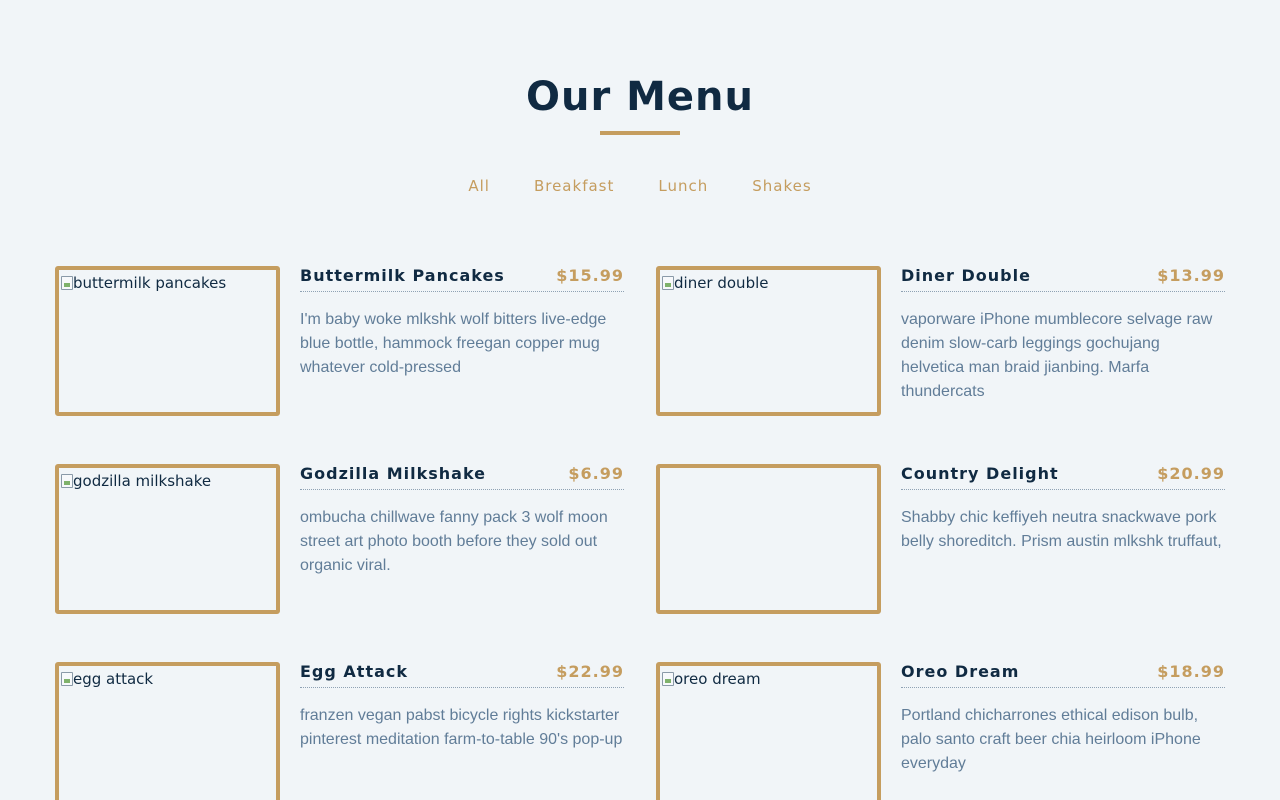 Image resolution: width=1280 pixels, height=800 pixels. I want to click on photo-alt-text: egg attack, so click(113, 679).